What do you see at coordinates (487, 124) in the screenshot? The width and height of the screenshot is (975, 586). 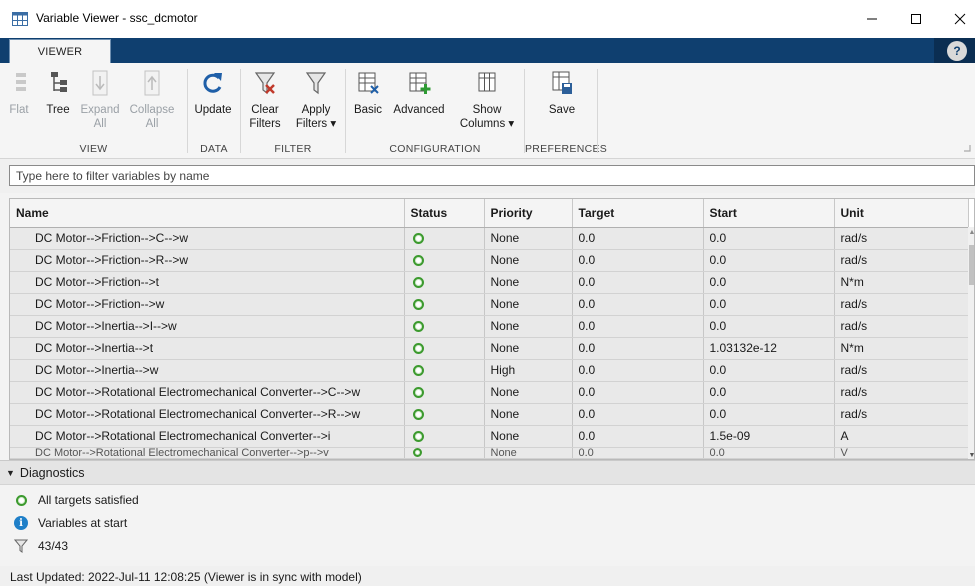 I see `show-columns-label-2: Columns ▾` at bounding box center [487, 124].